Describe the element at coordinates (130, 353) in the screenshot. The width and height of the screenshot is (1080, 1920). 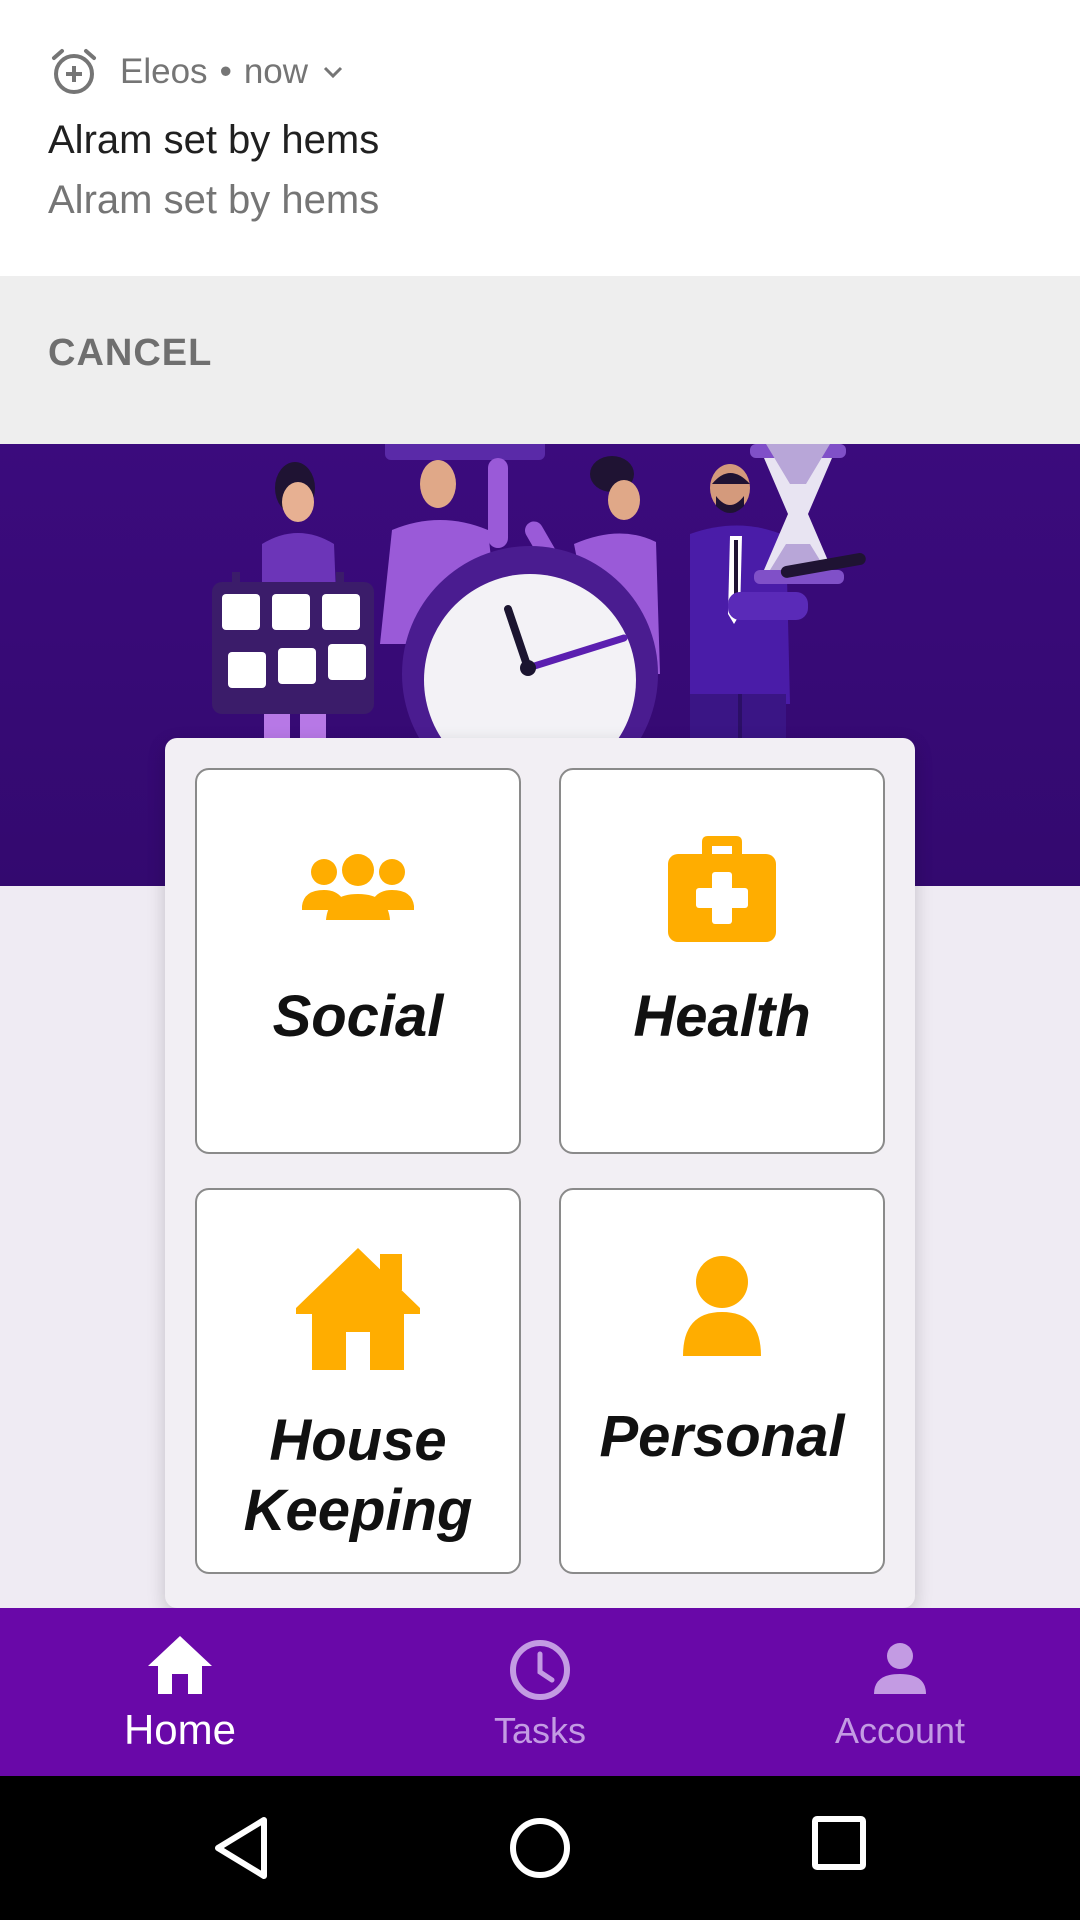
I see `cancel-button: CANCEL` at that location.